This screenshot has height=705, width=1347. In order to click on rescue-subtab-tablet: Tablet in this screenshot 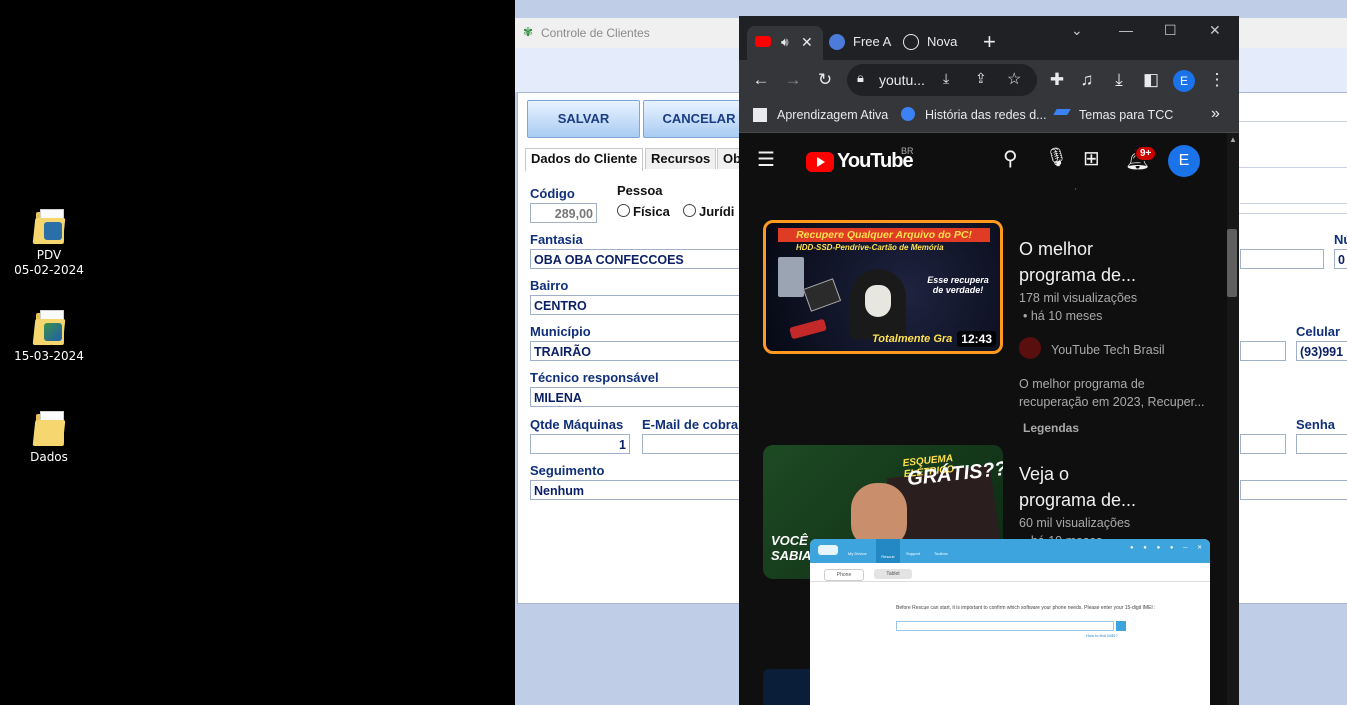, I will do `click(893, 574)`.